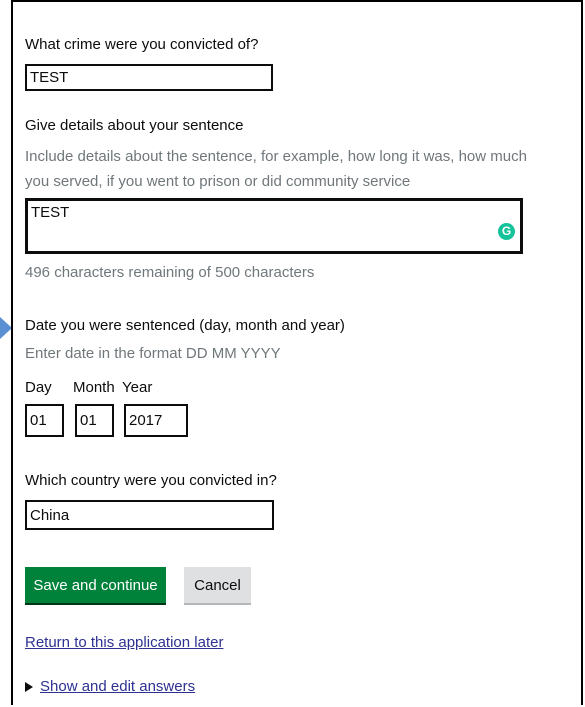  I want to click on show-edit-answers-link: Show and edit answers, so click(117, 686).